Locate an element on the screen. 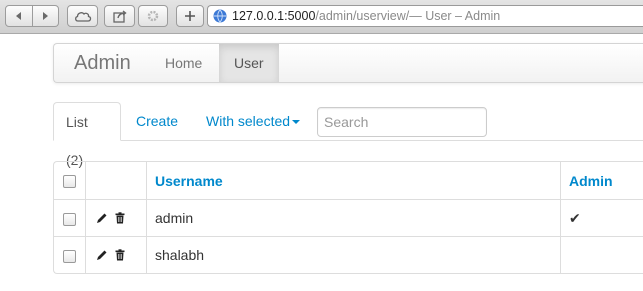  cell-username: shalabh is located at coordinates (353, 254).